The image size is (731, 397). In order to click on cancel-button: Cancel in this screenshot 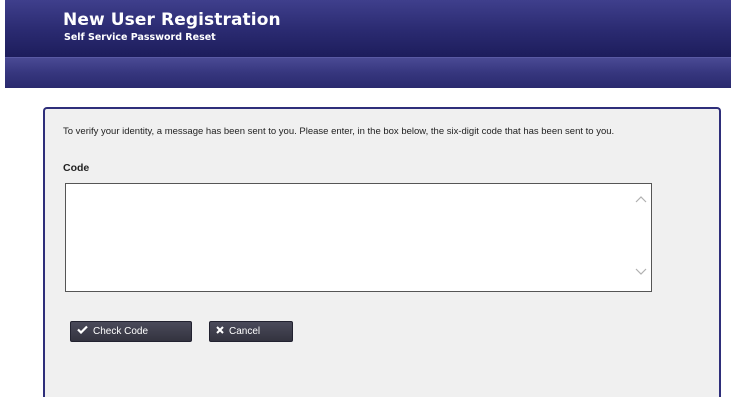, I will do `click(251, 331)`.